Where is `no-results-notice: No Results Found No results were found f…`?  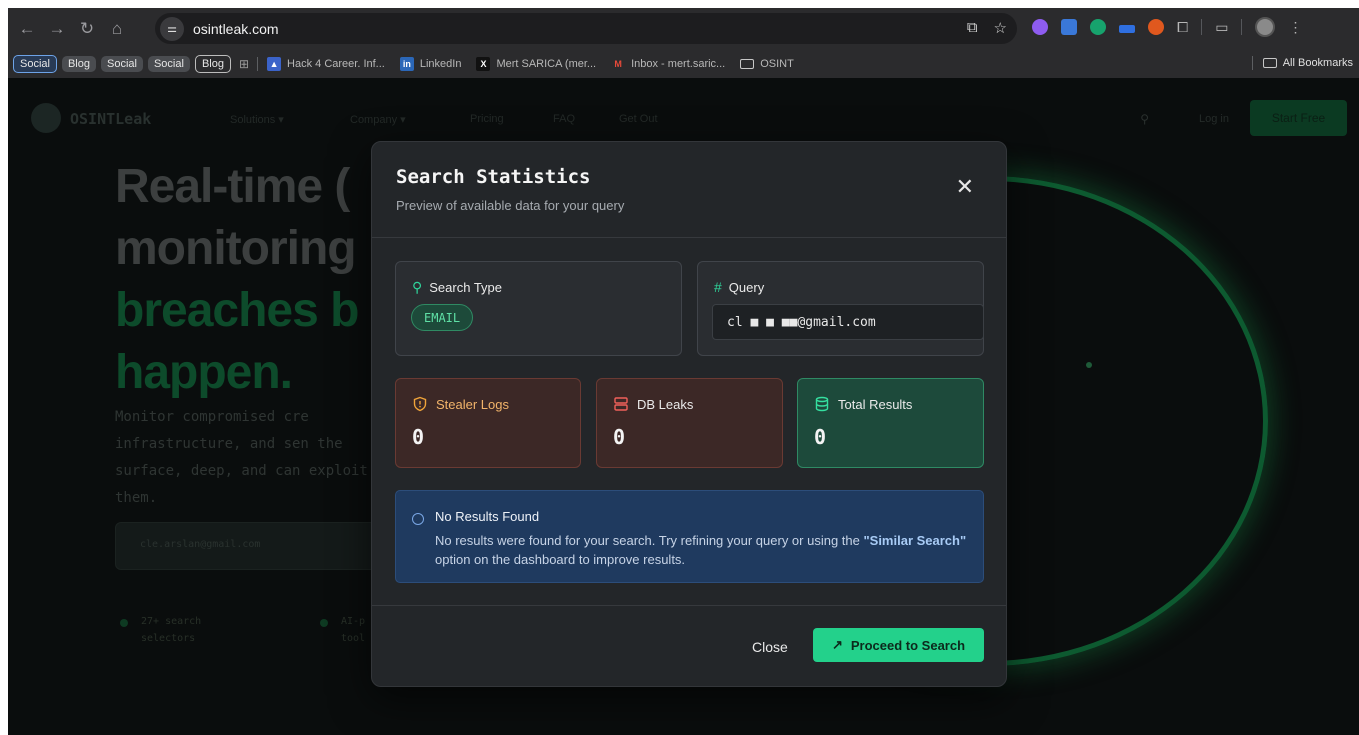 no-results-notice: No Results Found No results were found f… is located at coordinates (689, 536).